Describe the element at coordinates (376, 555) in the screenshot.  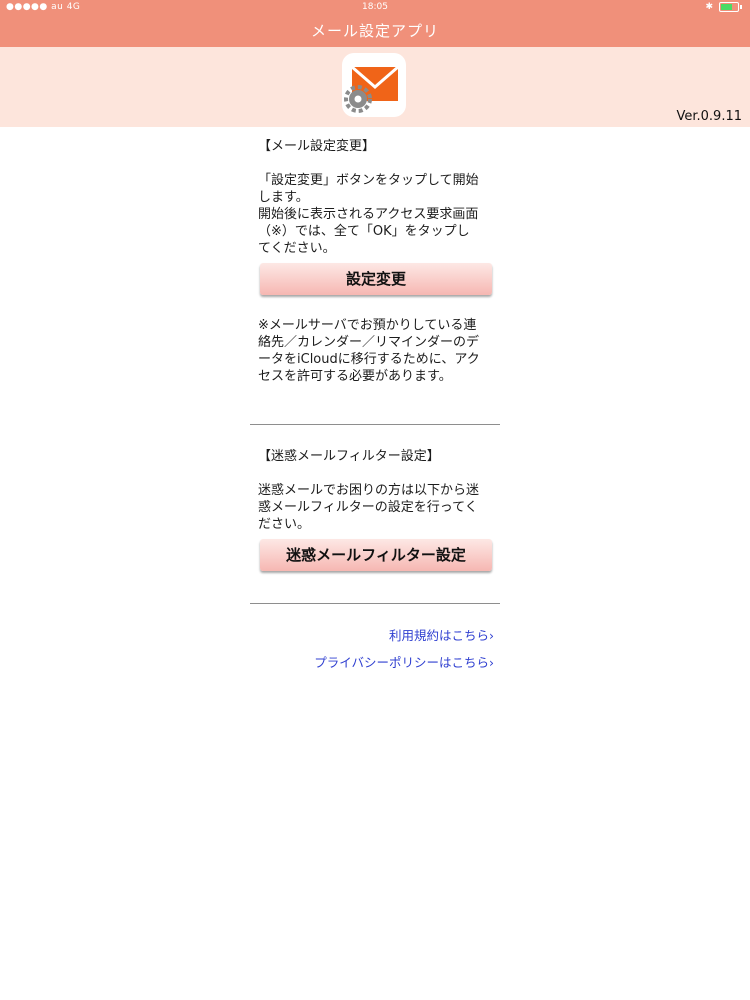
I see `spam-filter-button: 迷惑メールフィルター設定` at that location.